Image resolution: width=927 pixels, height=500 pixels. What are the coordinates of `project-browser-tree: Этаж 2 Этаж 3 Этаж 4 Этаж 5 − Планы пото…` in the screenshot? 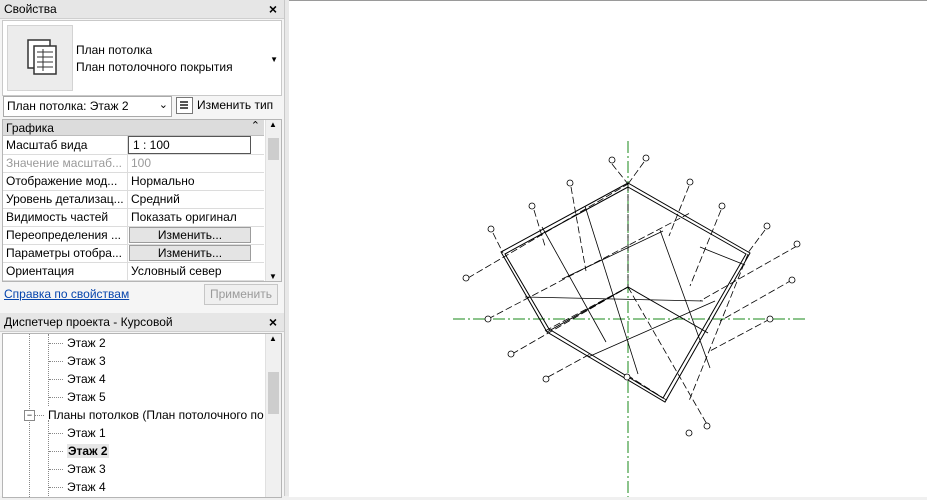 It's located at (142, 415).